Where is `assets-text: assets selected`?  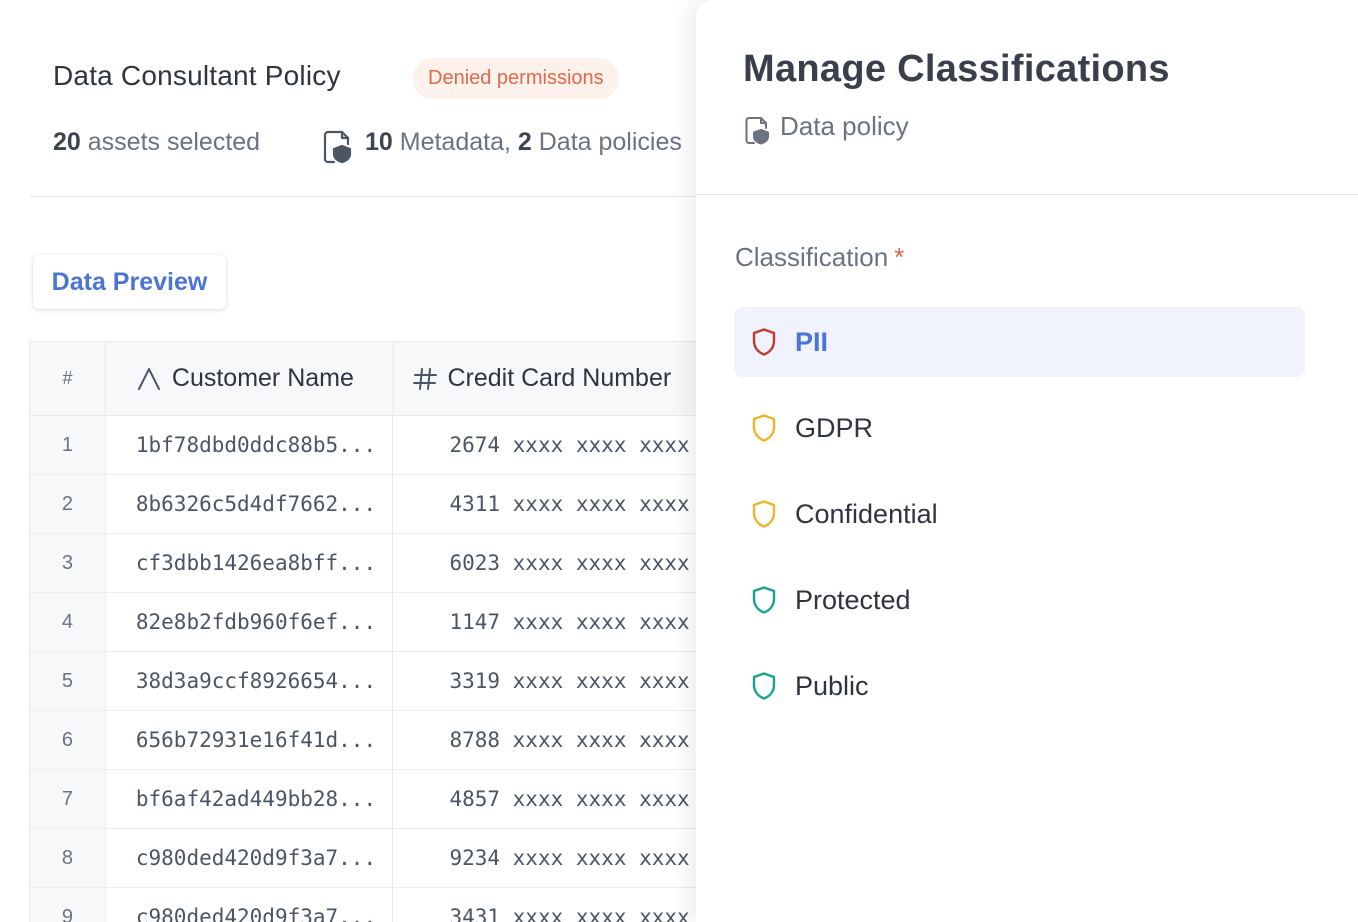 assets-text: assets selected is located at coordinates (170, 142).